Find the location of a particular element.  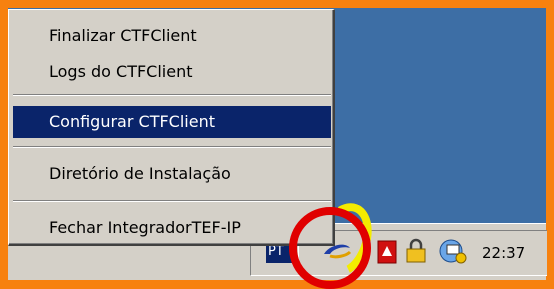

network-icon is located at coordinates (452, 251).